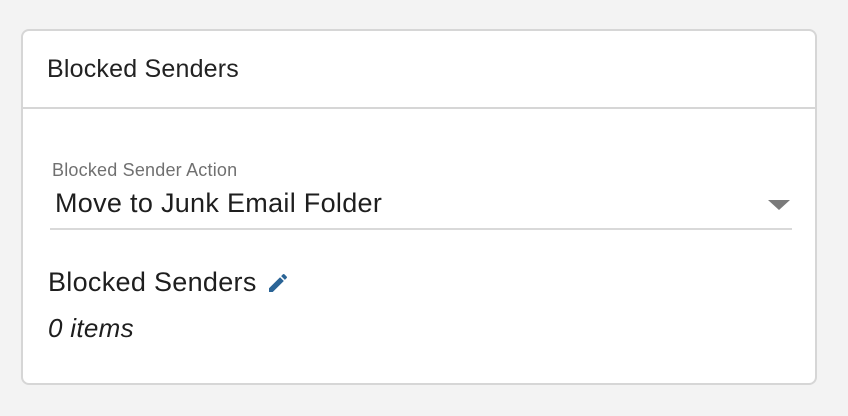  I want to click on blocked-senders-label: Blocked Senders, so click(152, 282).